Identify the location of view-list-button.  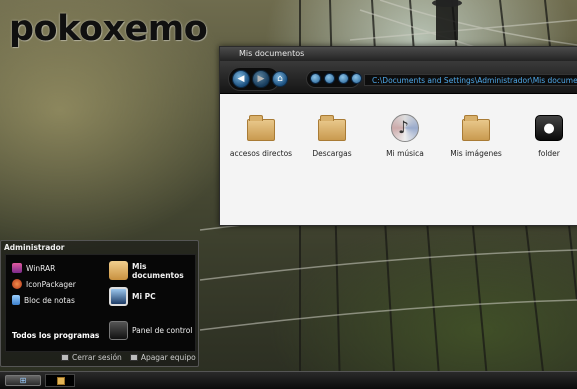
(329, 78).